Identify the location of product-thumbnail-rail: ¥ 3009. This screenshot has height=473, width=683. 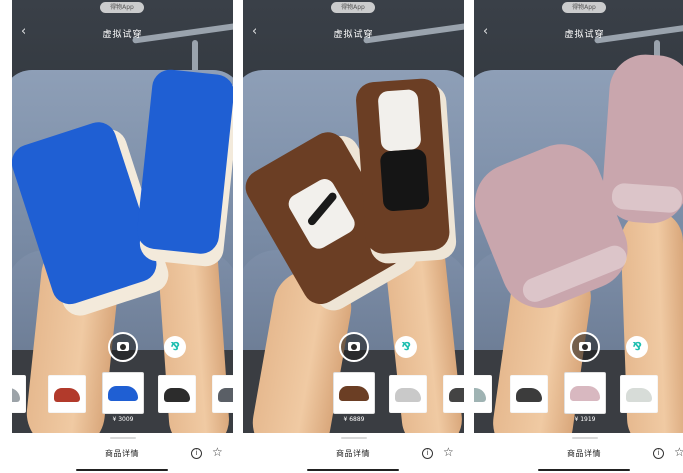
(122, 398).